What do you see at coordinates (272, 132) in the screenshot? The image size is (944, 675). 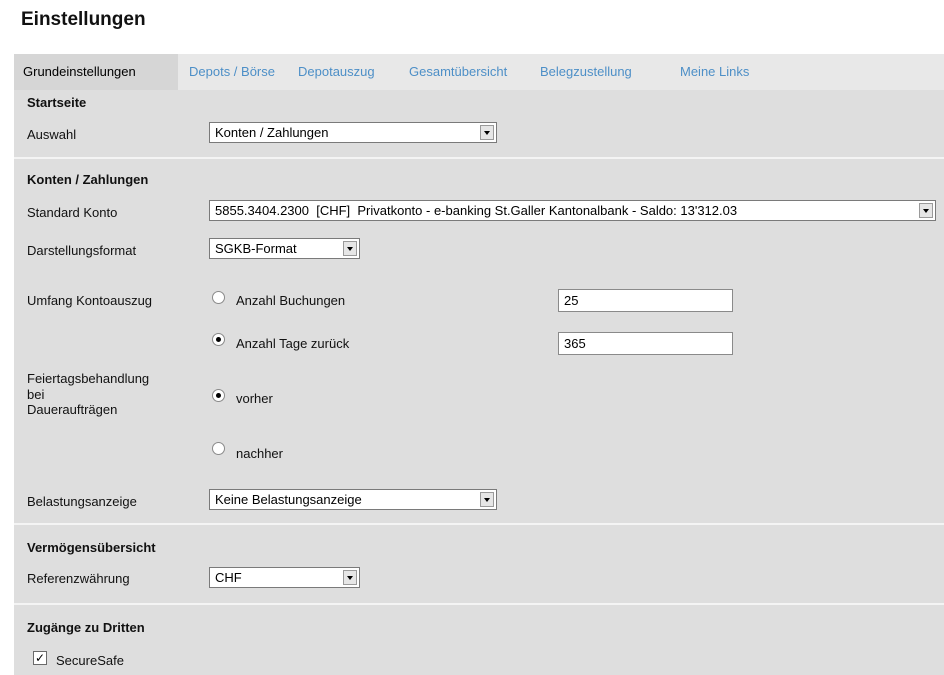 I see `auswahl-select-value: Konten / Zahlungen` at bounding box center [272, 132].